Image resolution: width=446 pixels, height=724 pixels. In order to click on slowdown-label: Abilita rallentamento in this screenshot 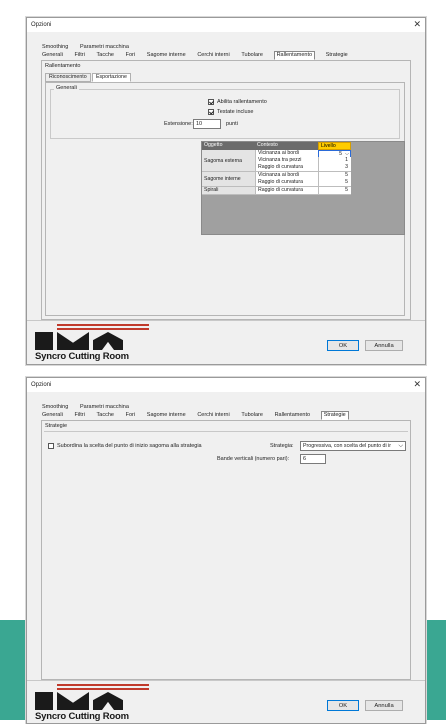, I will do `click(242, 102)`.